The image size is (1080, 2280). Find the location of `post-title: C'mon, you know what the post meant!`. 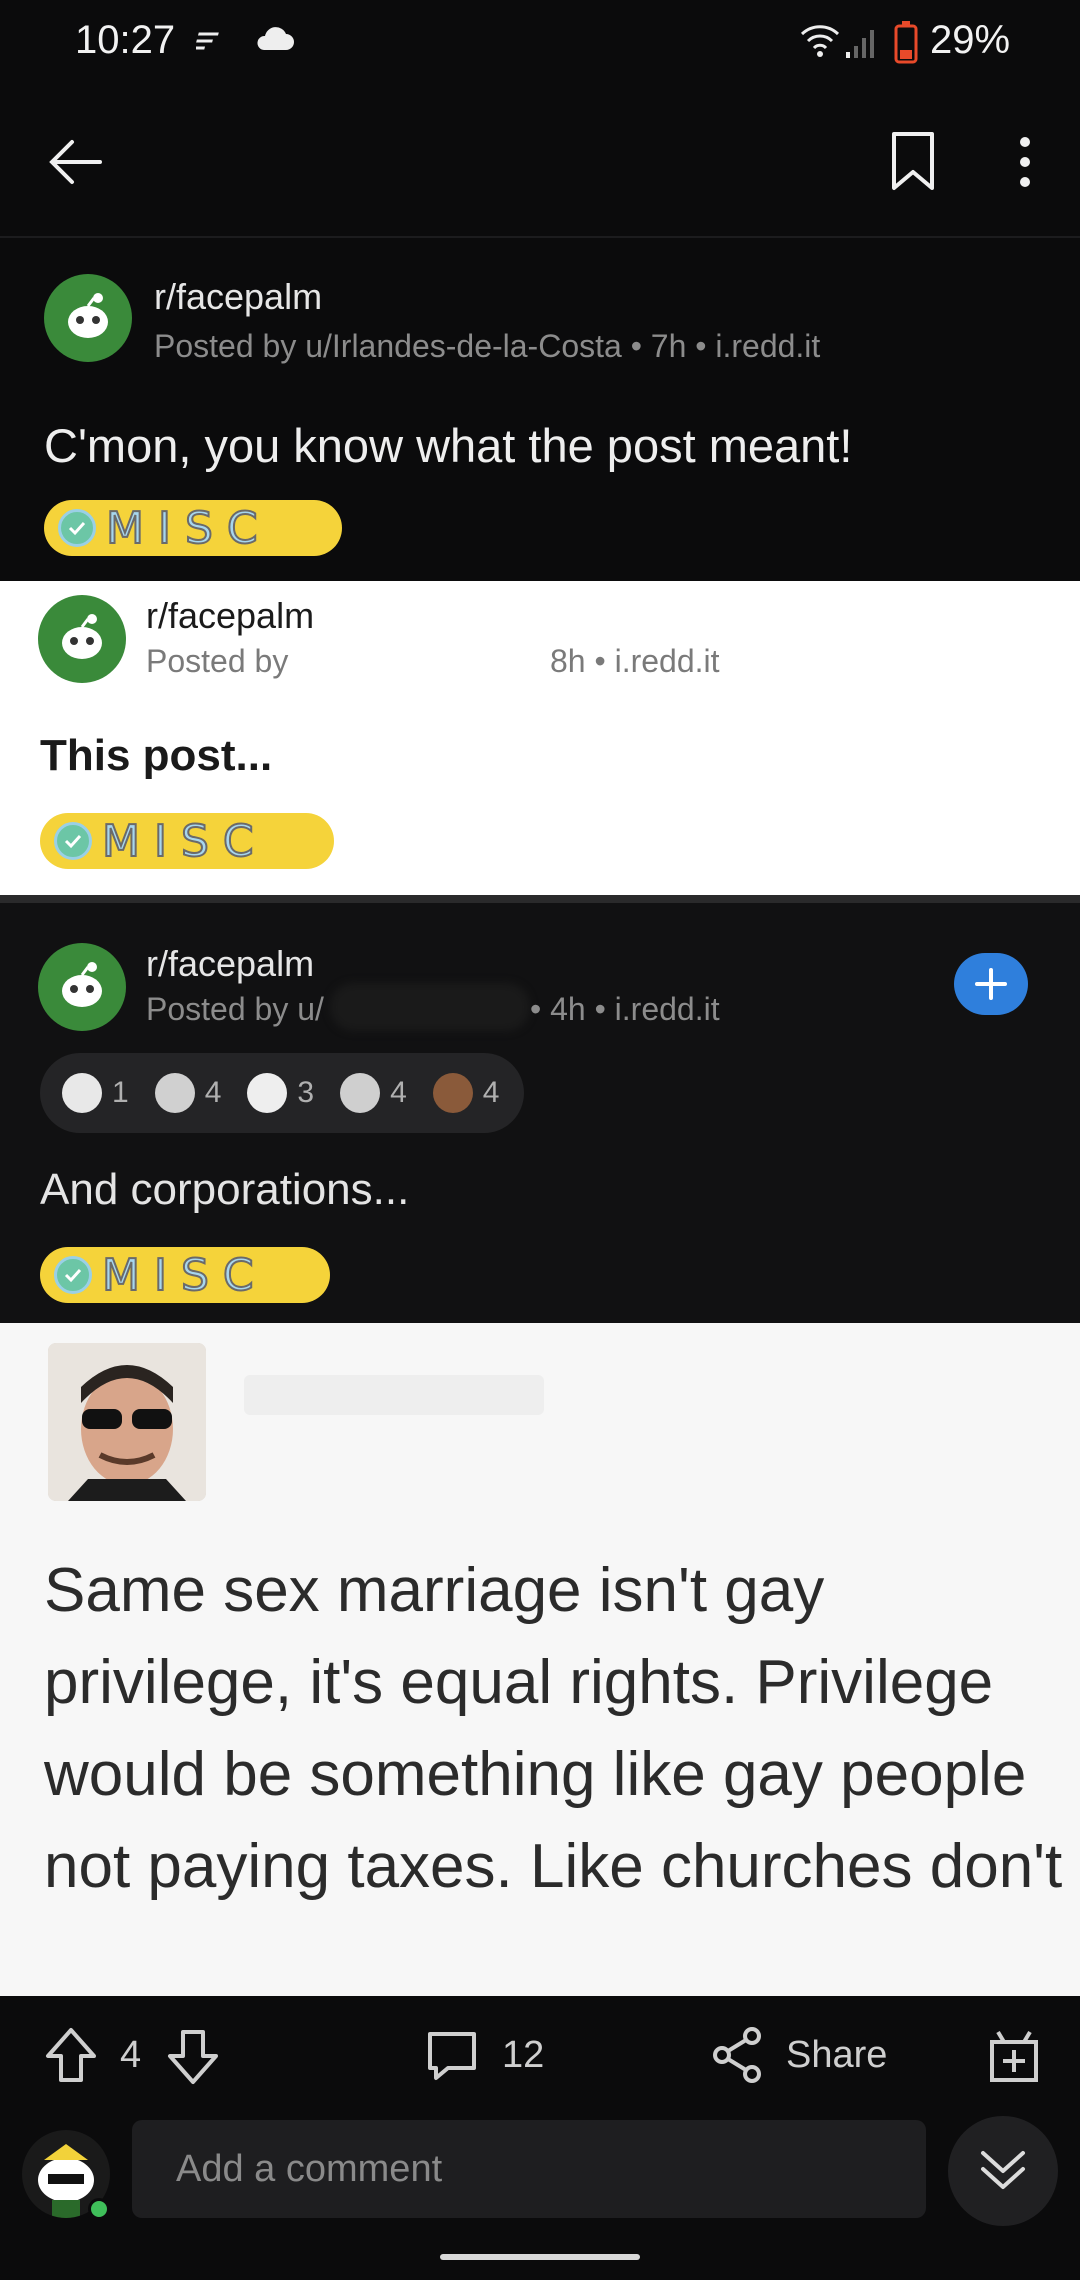

post-title: C'mon, you know what the post meant! is located at coordinates (448, 445).